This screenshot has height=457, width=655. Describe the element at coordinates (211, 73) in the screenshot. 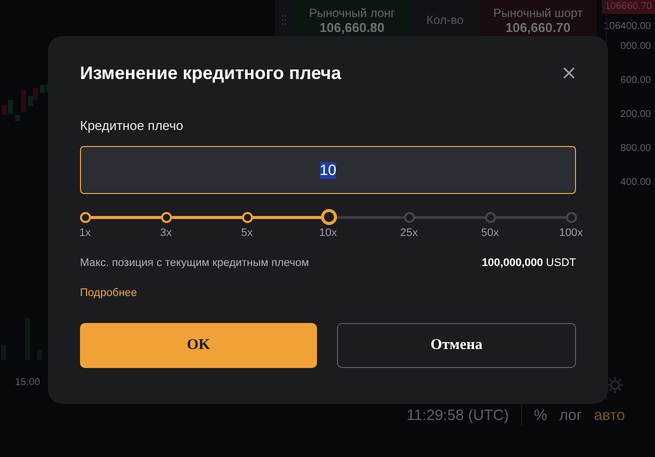

I see `dialog-title: Изменение кредитного плеча` at that location.